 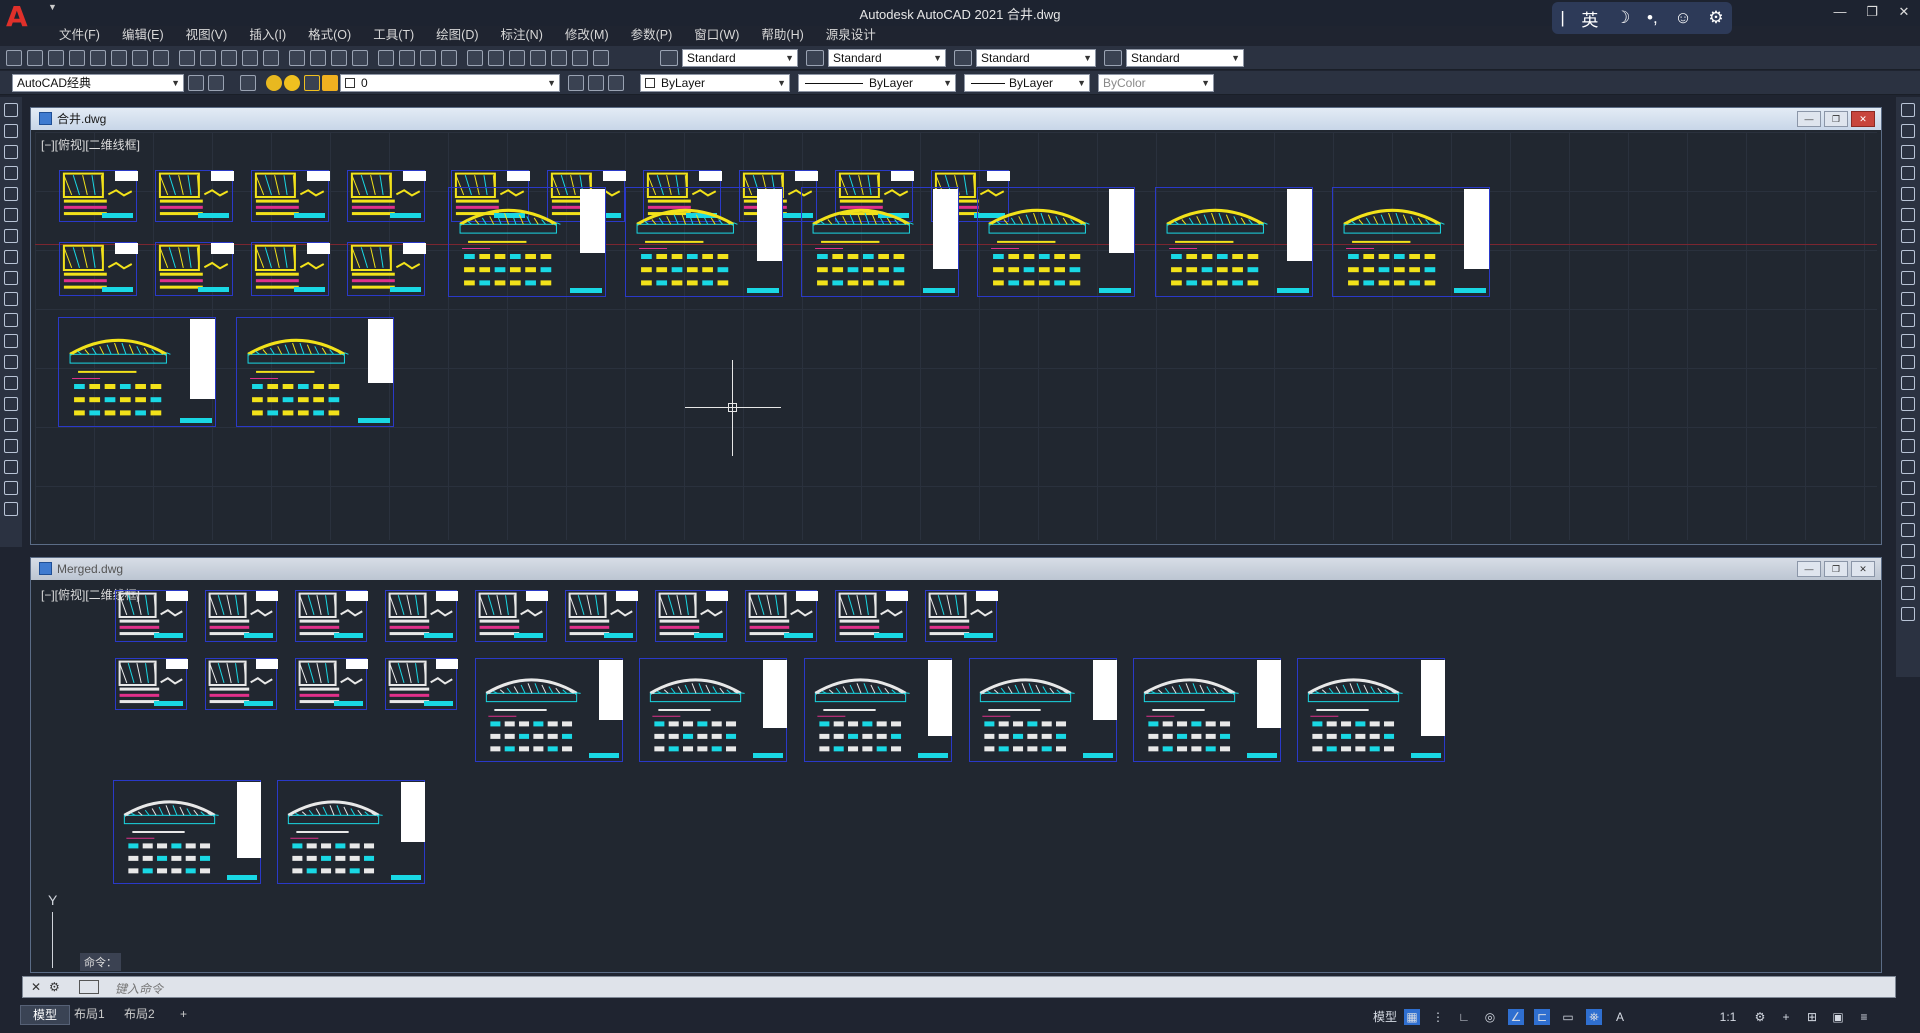 I want to click on cut-icon, so click(x=187, y=58).